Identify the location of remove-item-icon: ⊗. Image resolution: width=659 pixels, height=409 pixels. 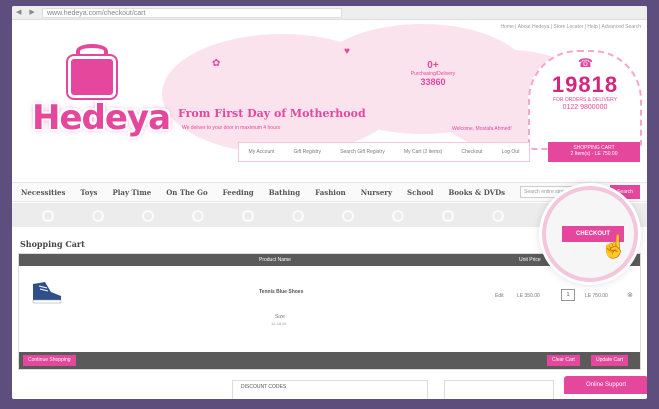
(630, 295).